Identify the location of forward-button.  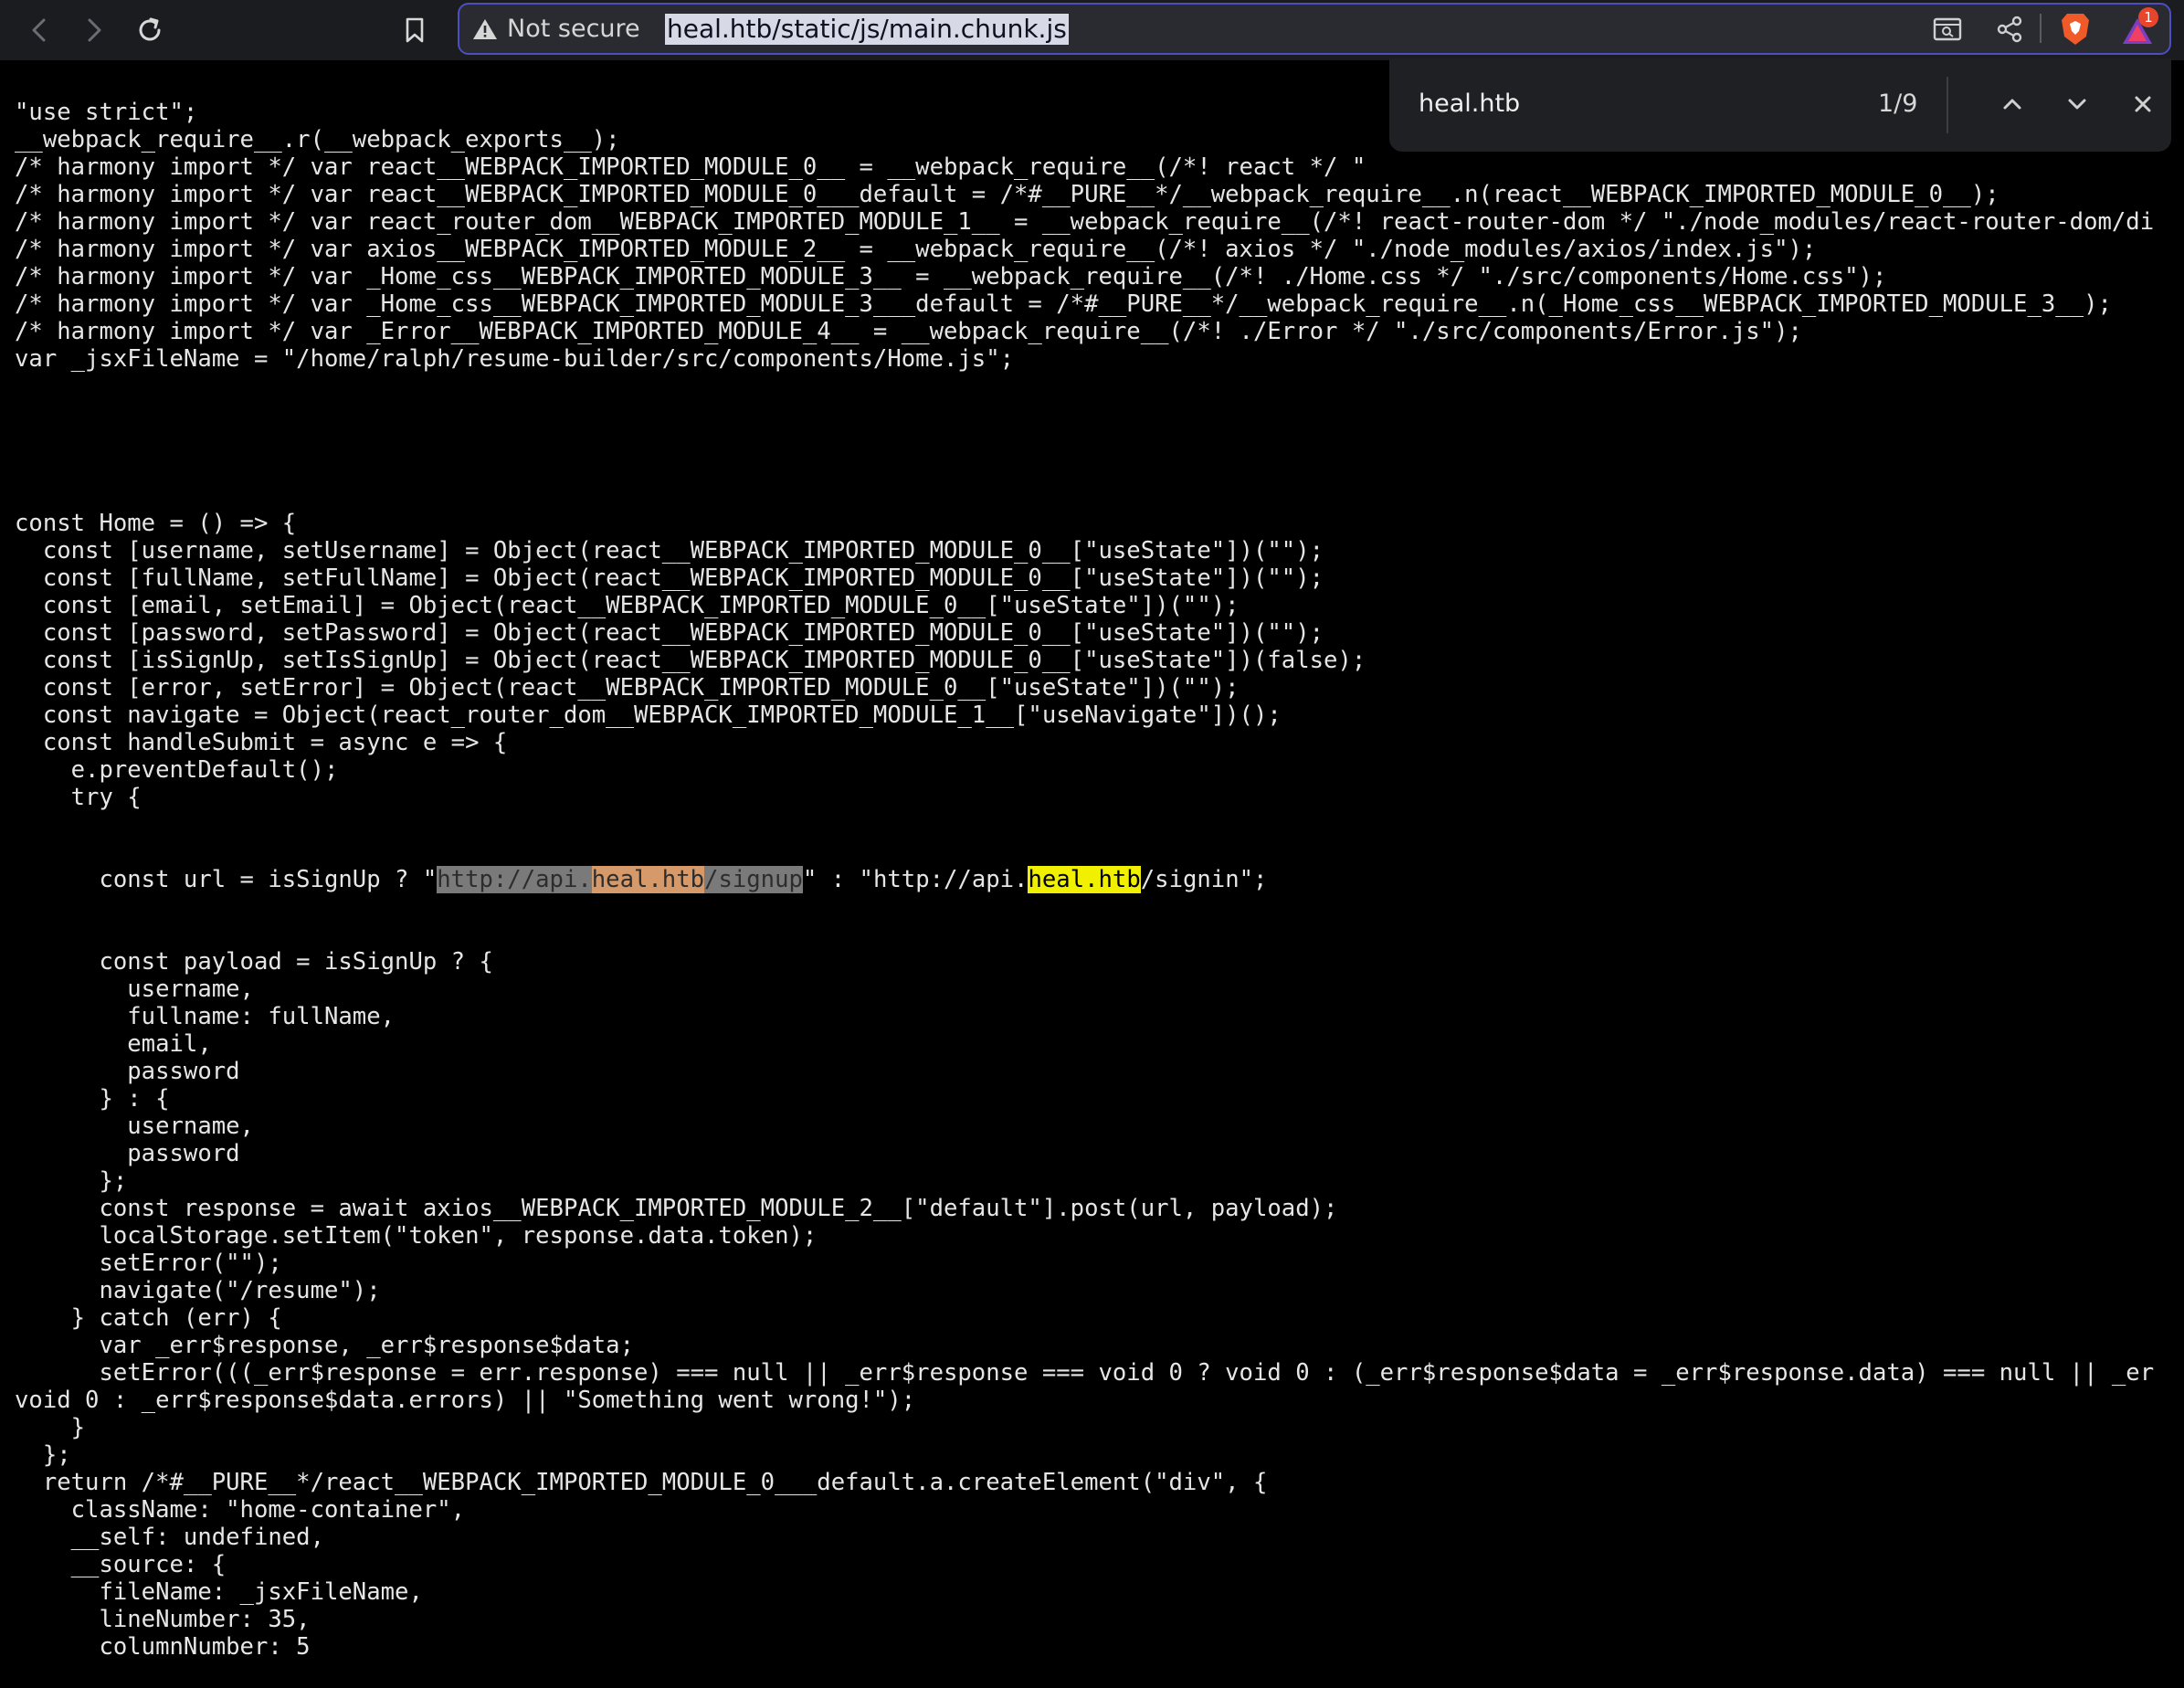
(93, 30).